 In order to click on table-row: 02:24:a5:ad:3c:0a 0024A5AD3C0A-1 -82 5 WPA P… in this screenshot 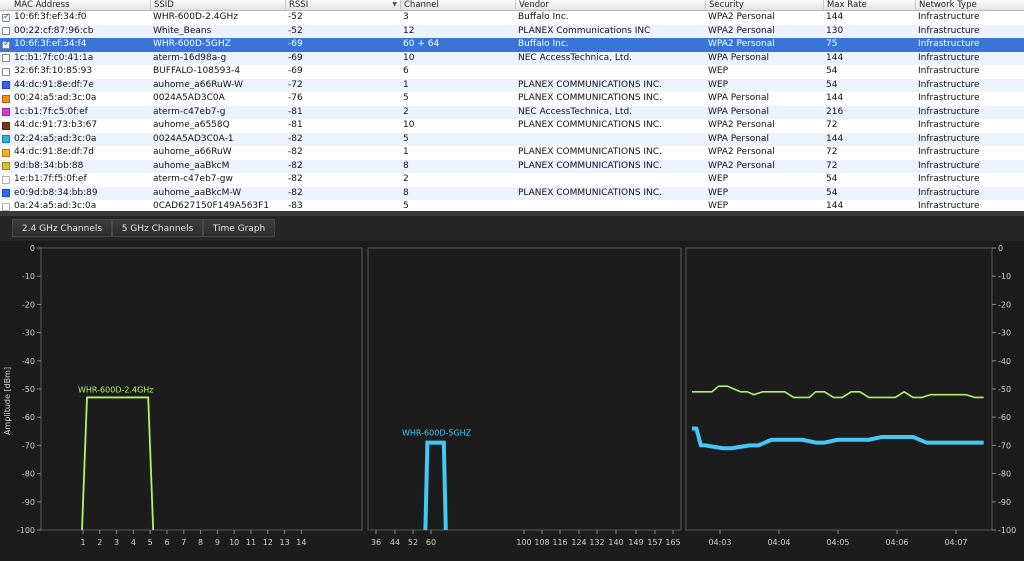, I will do `click(512, 139)`.